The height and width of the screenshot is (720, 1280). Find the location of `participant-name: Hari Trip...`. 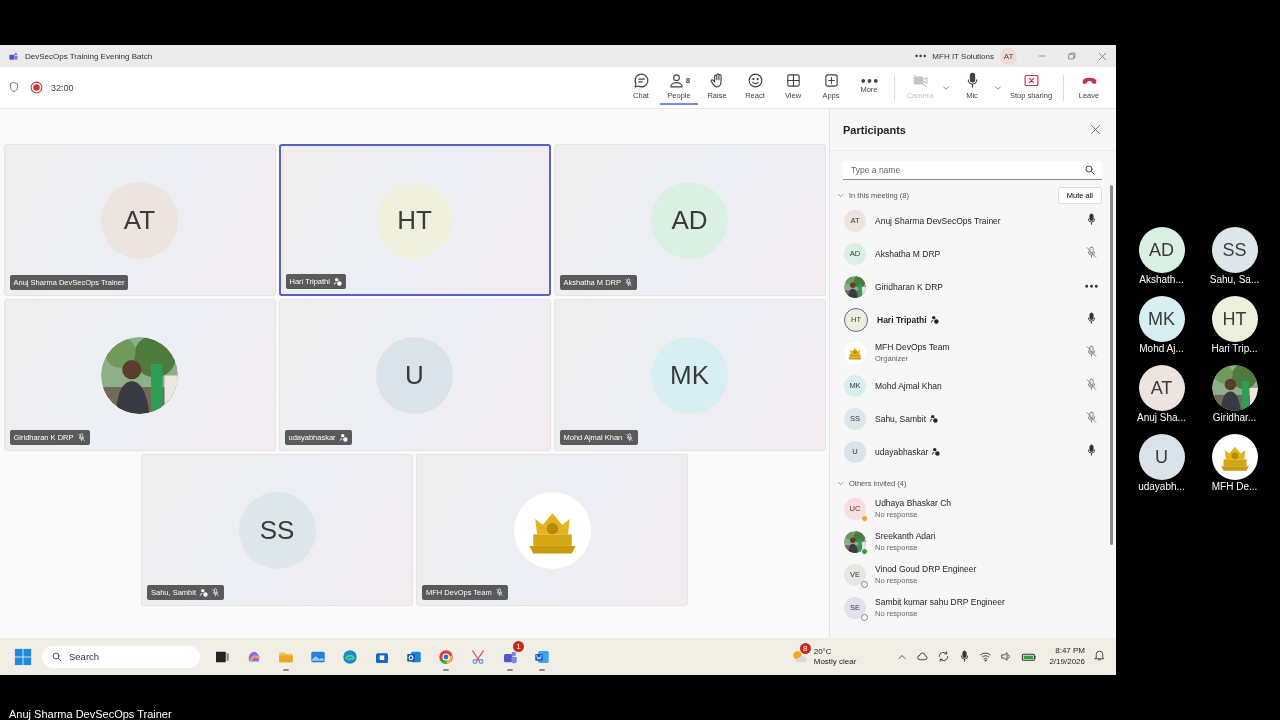

participant-name: Hari Trip... is located at coordinates (1234, 348).